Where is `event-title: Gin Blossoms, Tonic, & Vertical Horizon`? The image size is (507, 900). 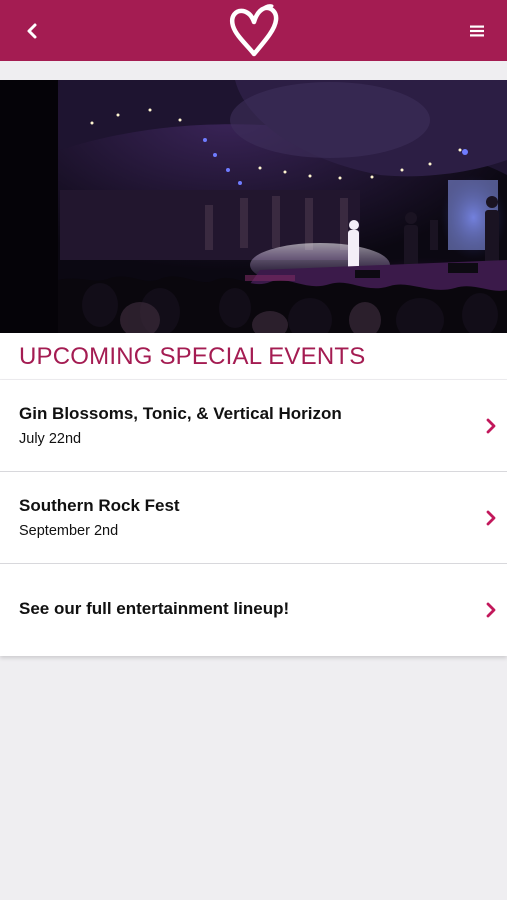
event-title: Gin Blossoms, Tonic, & Vertical Horizon is located at coordinates (180, 413).